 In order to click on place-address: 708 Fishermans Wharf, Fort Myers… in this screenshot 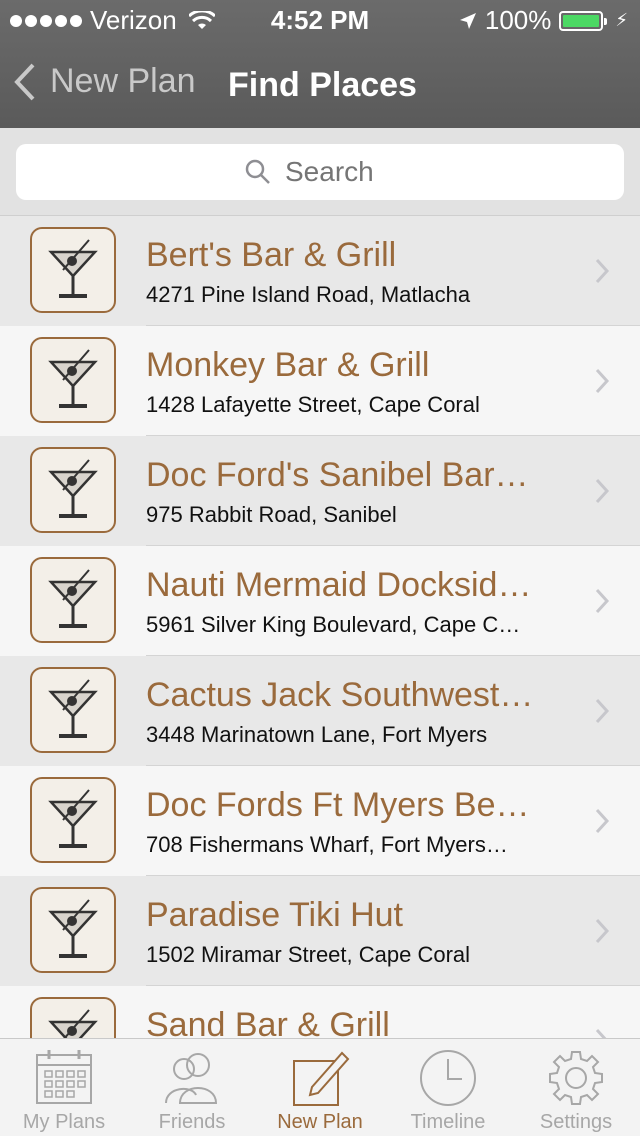, I will do `click(327, 844)`.